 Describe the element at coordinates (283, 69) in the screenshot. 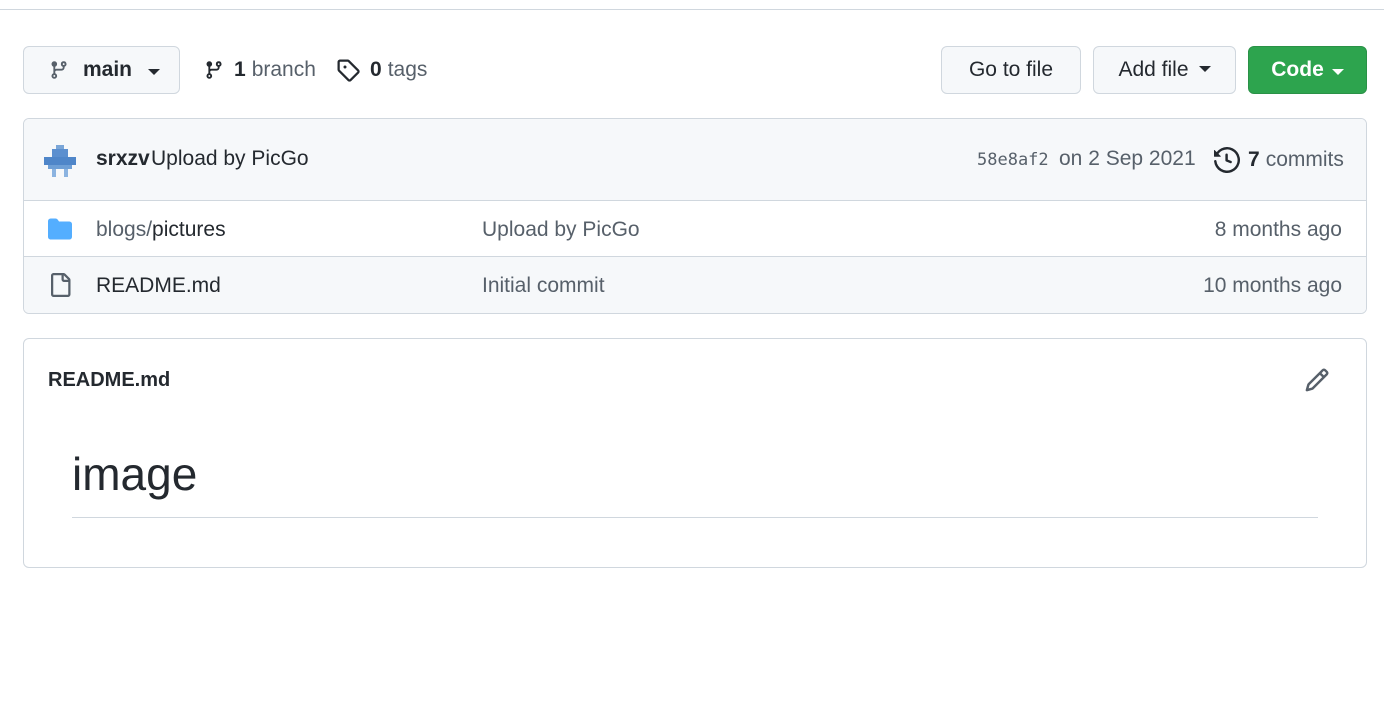

I see `branch-word: branch` at that location.